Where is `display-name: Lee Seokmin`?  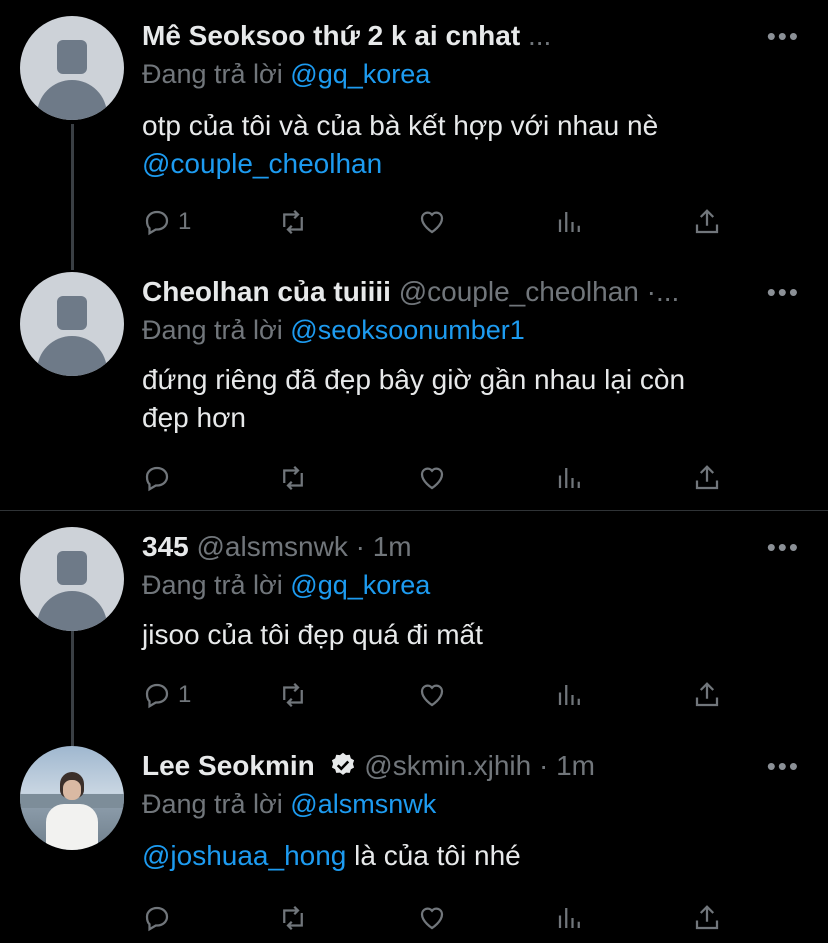
display-name: Lee Seokmin is located at coordinates (228, 765).